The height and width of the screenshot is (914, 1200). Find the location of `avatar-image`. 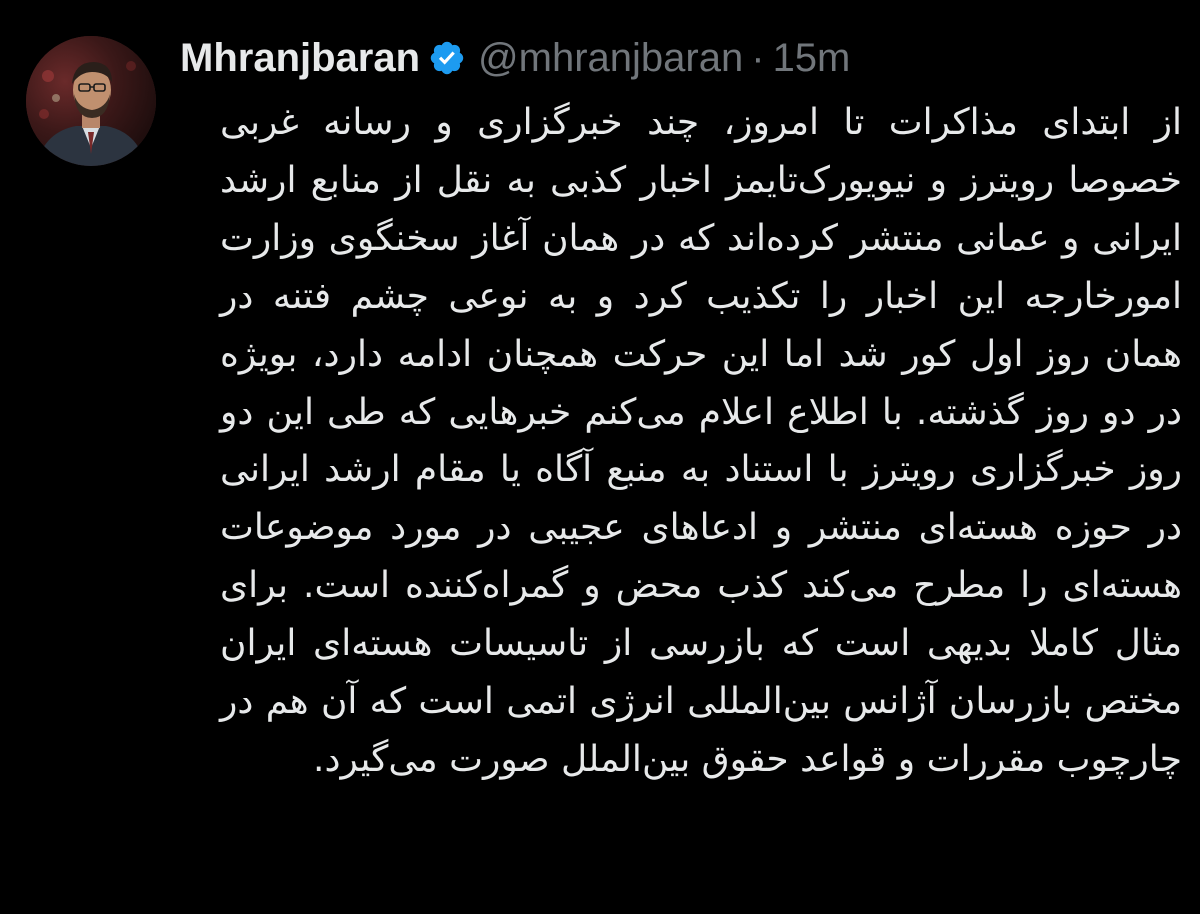

avatar-image is located at coordinates (91, 101).